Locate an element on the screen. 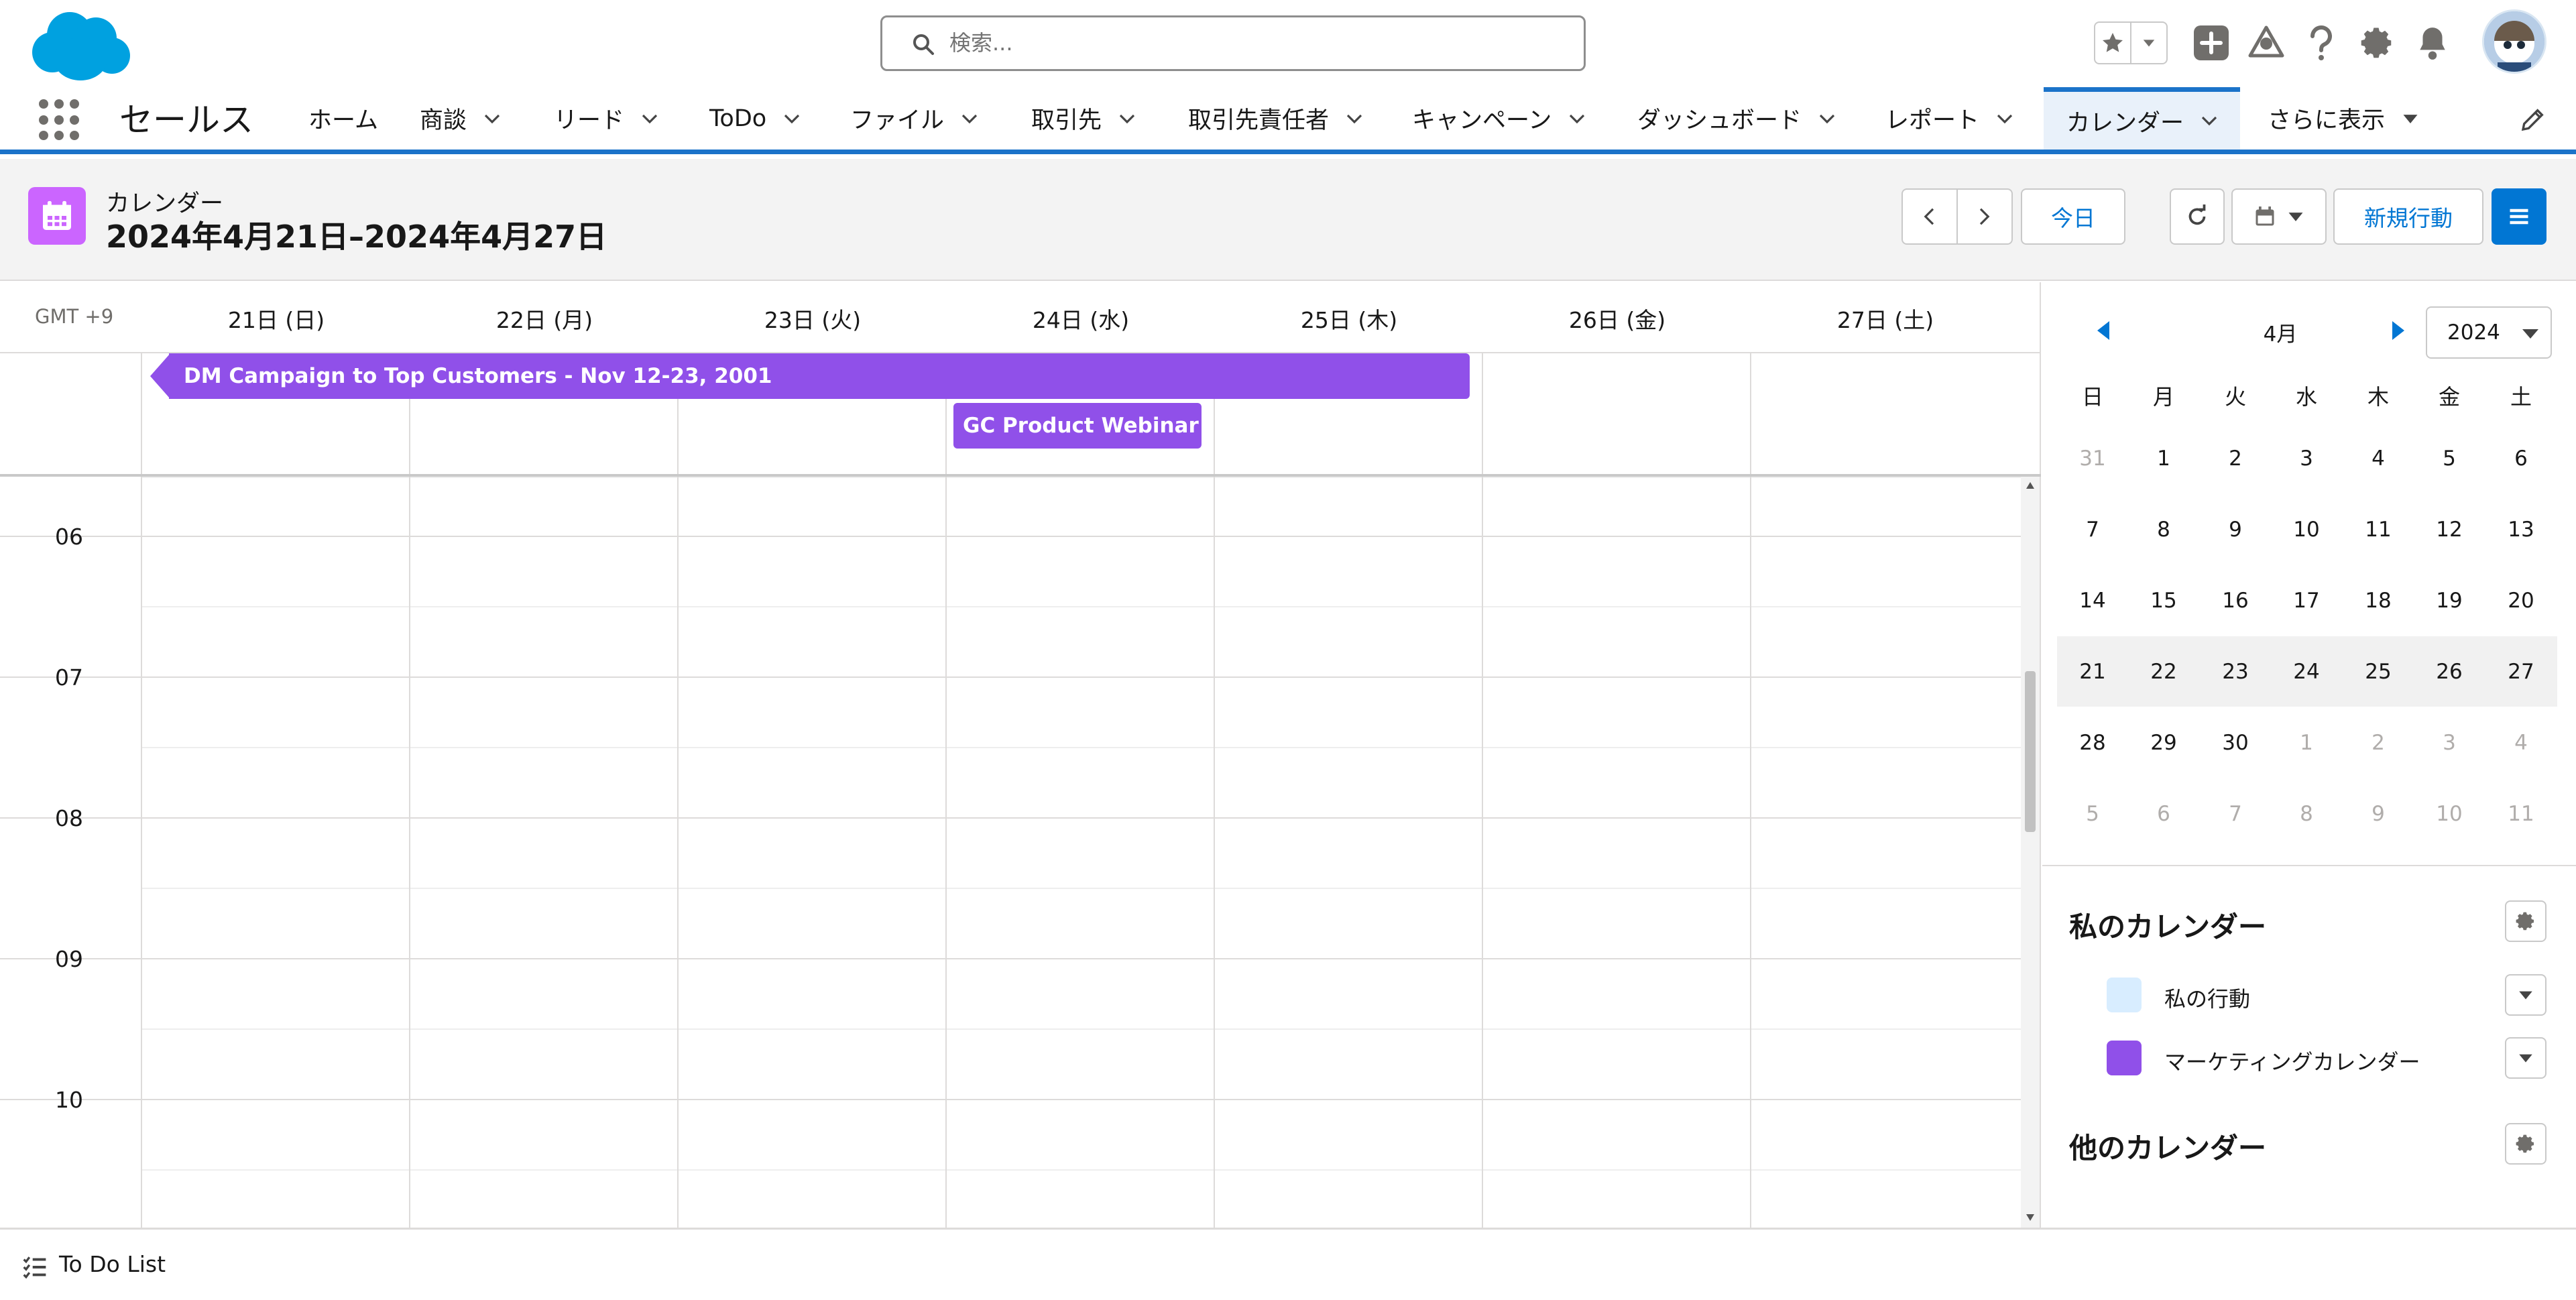 The width and height of the screenshot is (2576, 1300). mini-calendar-day: 17 is located at coordinates (2306, 600).